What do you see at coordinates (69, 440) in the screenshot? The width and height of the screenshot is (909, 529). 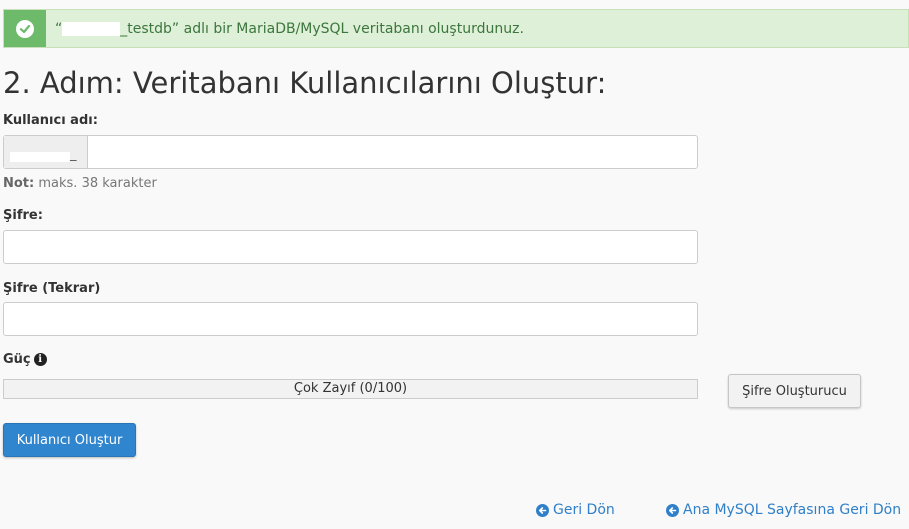 I see `create-user-button: Kullanıcı Oluştur` at bounding box center [69, 440].